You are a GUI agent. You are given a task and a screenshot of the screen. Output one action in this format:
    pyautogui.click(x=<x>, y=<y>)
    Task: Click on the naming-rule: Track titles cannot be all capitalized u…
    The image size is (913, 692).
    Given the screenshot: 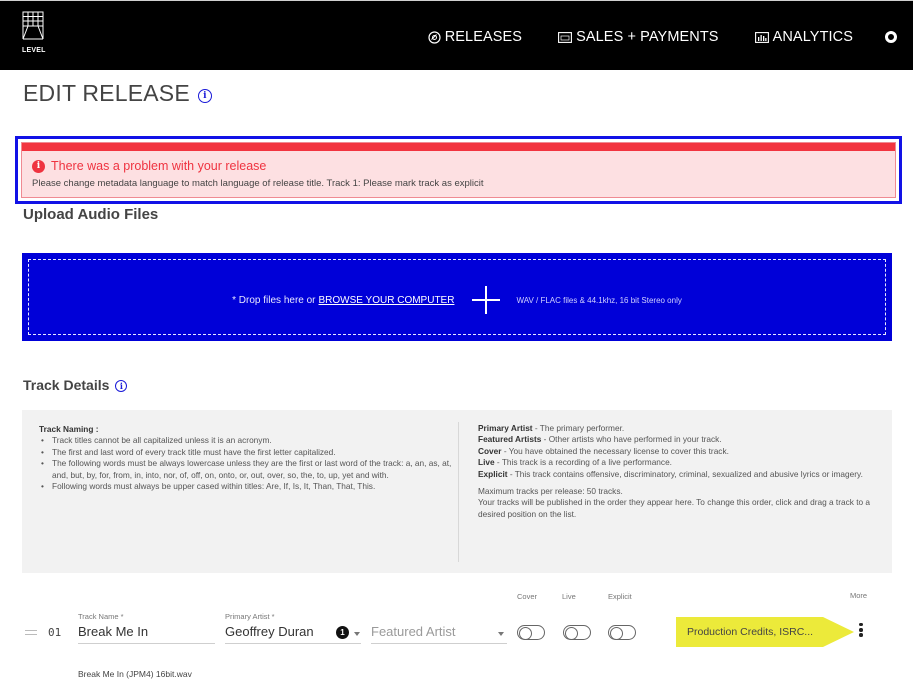 What is the action you would take?
    pyautogui.click(x=249, y=441)
    